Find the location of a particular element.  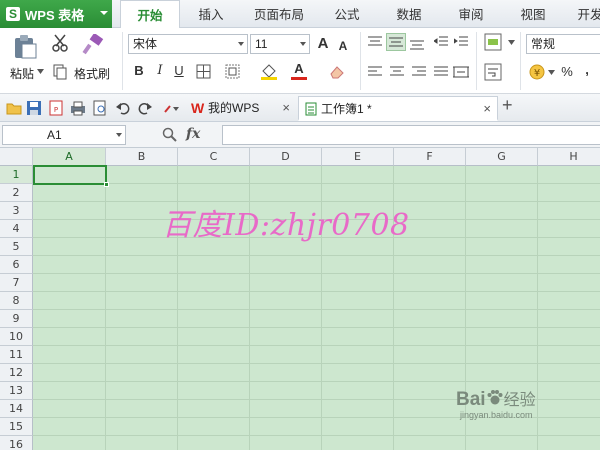

row-header: 6 is located at coordinates (16, 265).